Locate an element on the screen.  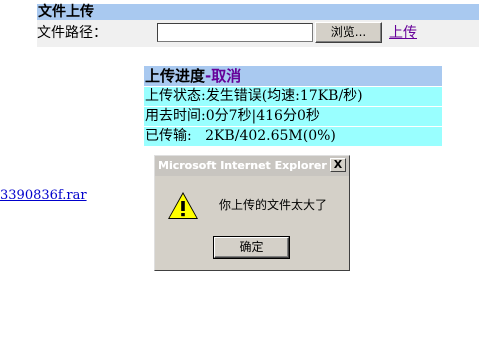
upload-link: 上传 is located at coordinates (403, 33).